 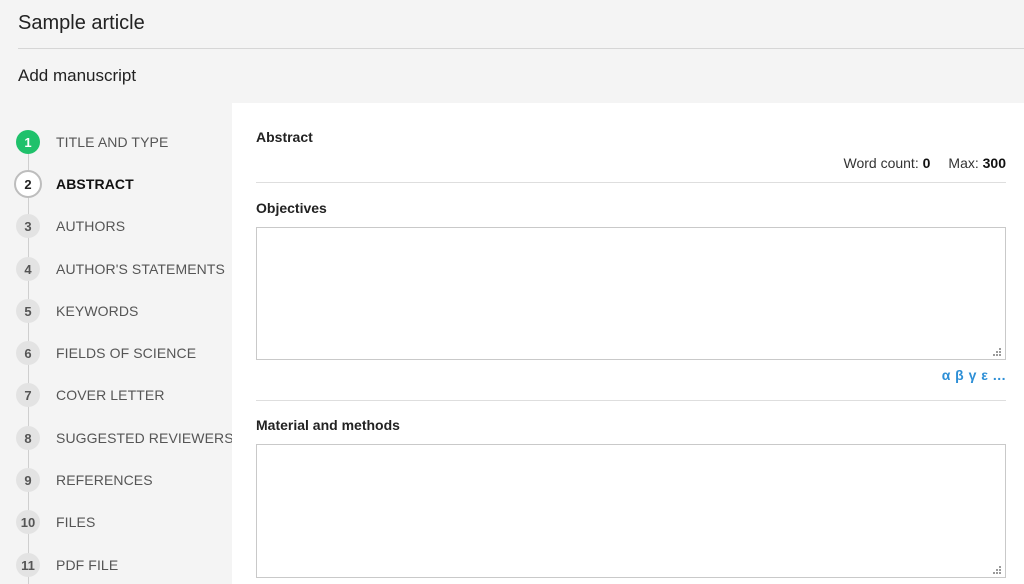 What do you see at coordinates (28, 565) in the screenshot?
I see `step-number-badge: 11` at bounding box center [28, 565].